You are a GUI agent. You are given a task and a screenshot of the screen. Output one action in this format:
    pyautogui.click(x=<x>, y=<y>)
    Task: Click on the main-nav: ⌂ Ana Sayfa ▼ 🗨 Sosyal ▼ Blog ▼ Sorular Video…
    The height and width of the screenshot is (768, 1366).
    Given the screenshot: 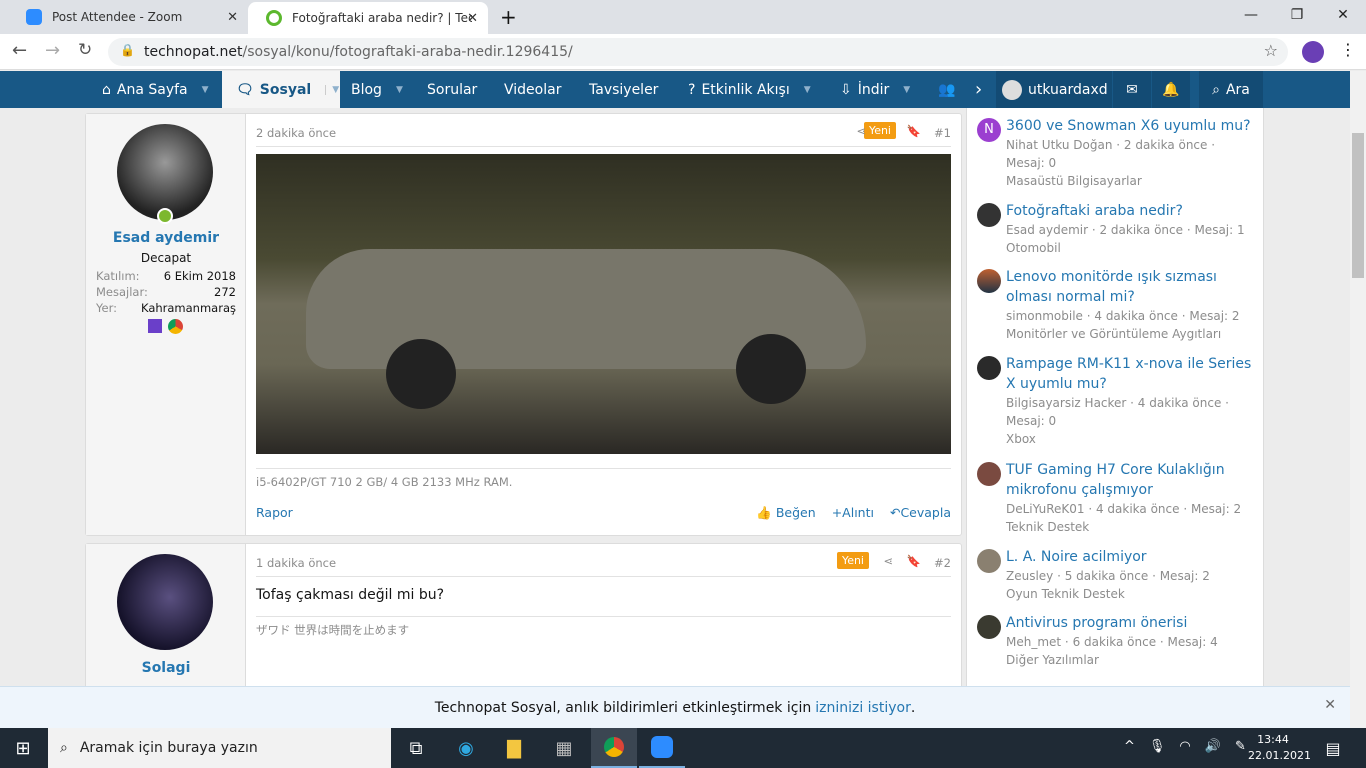 What is the action you would take?
    pyautogui.click(x=675, y=89)
    